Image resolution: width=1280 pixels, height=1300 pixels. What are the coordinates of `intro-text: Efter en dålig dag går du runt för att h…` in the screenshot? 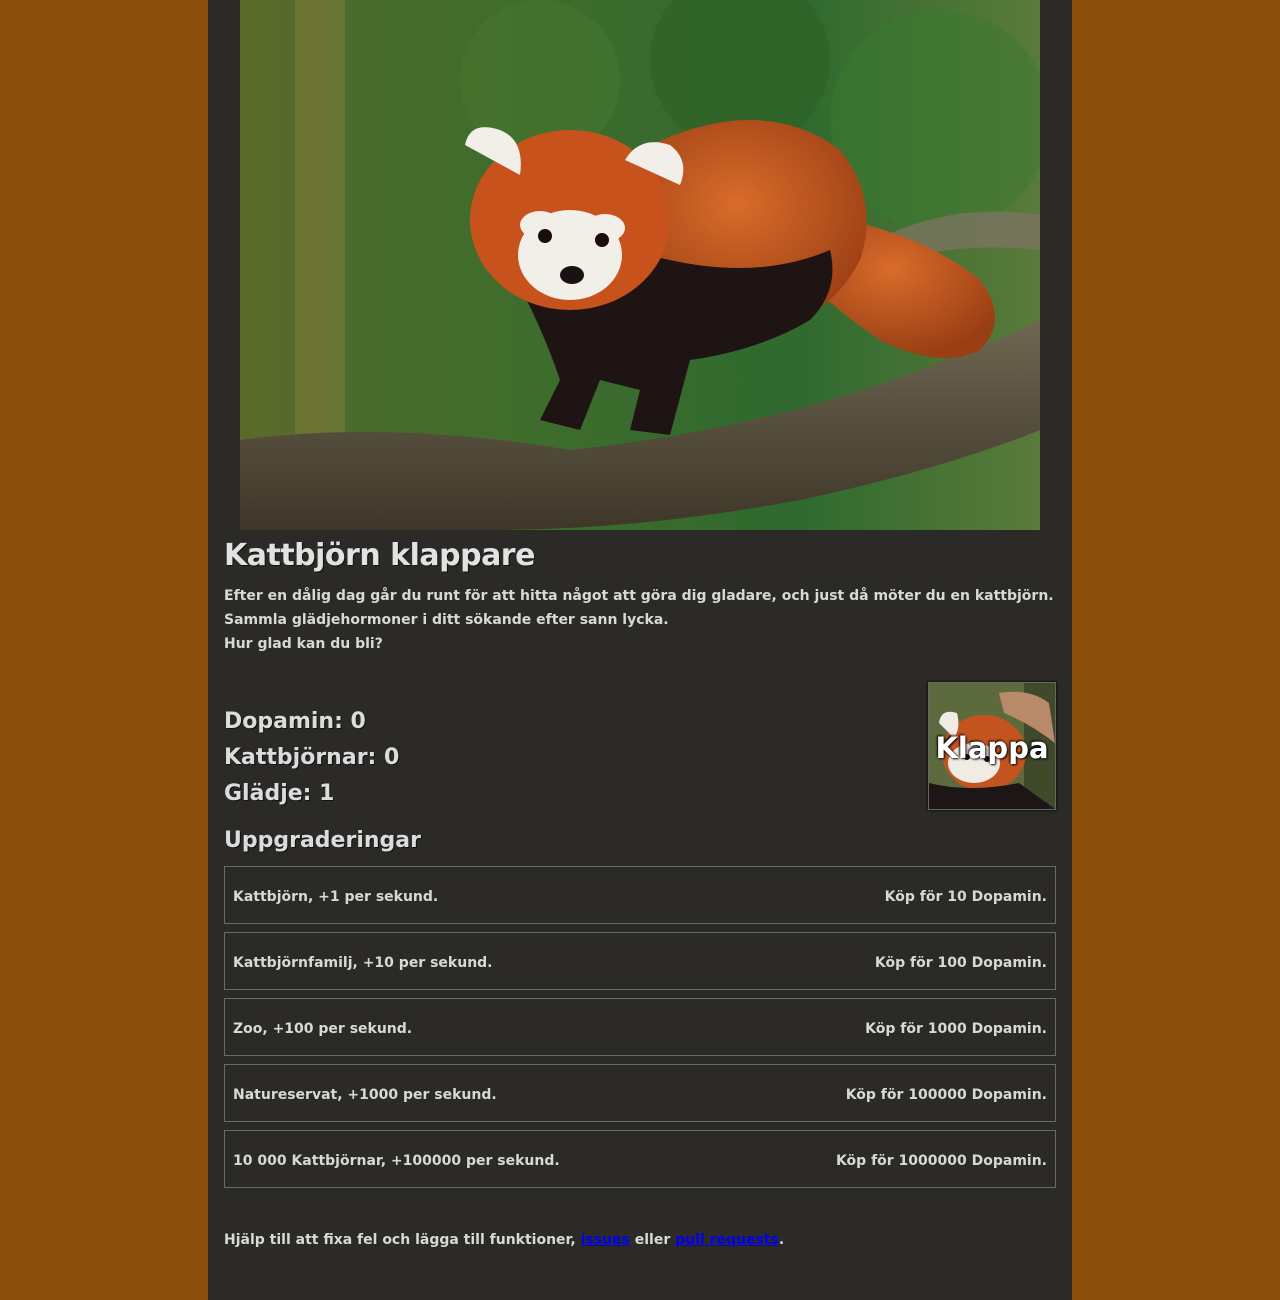 It's located at (639, 620).